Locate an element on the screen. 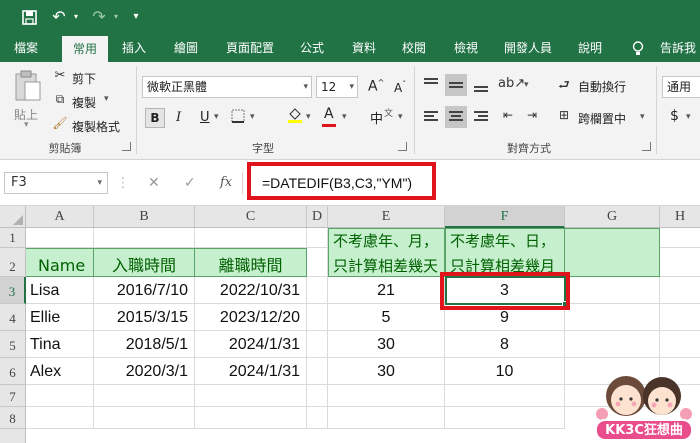 The image size is (700, 443). undo-icon: ↶ is located at coordinates (59, 17).